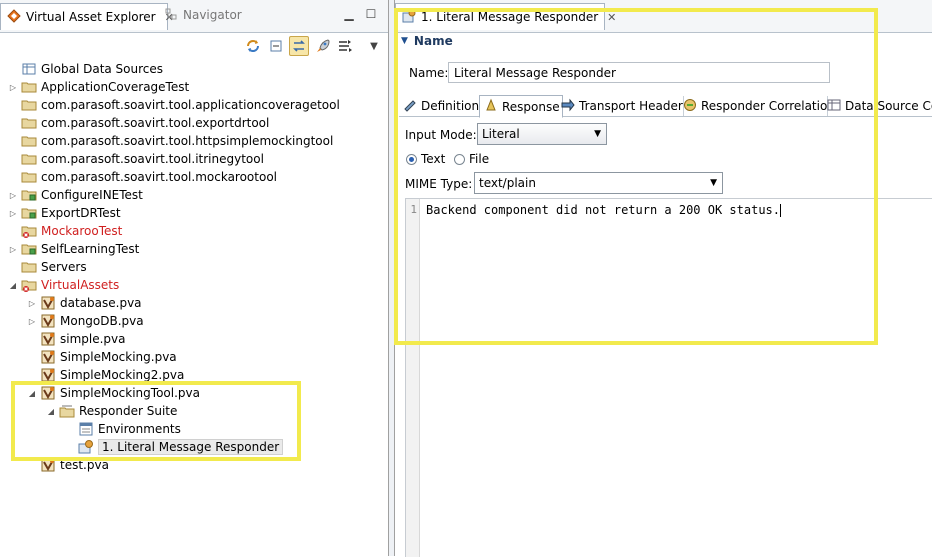 The height and width of the screenshot is (557, 932). Describe the element at coordinates (781, 210) in the screenshot. I see `text-cursor` at that location.